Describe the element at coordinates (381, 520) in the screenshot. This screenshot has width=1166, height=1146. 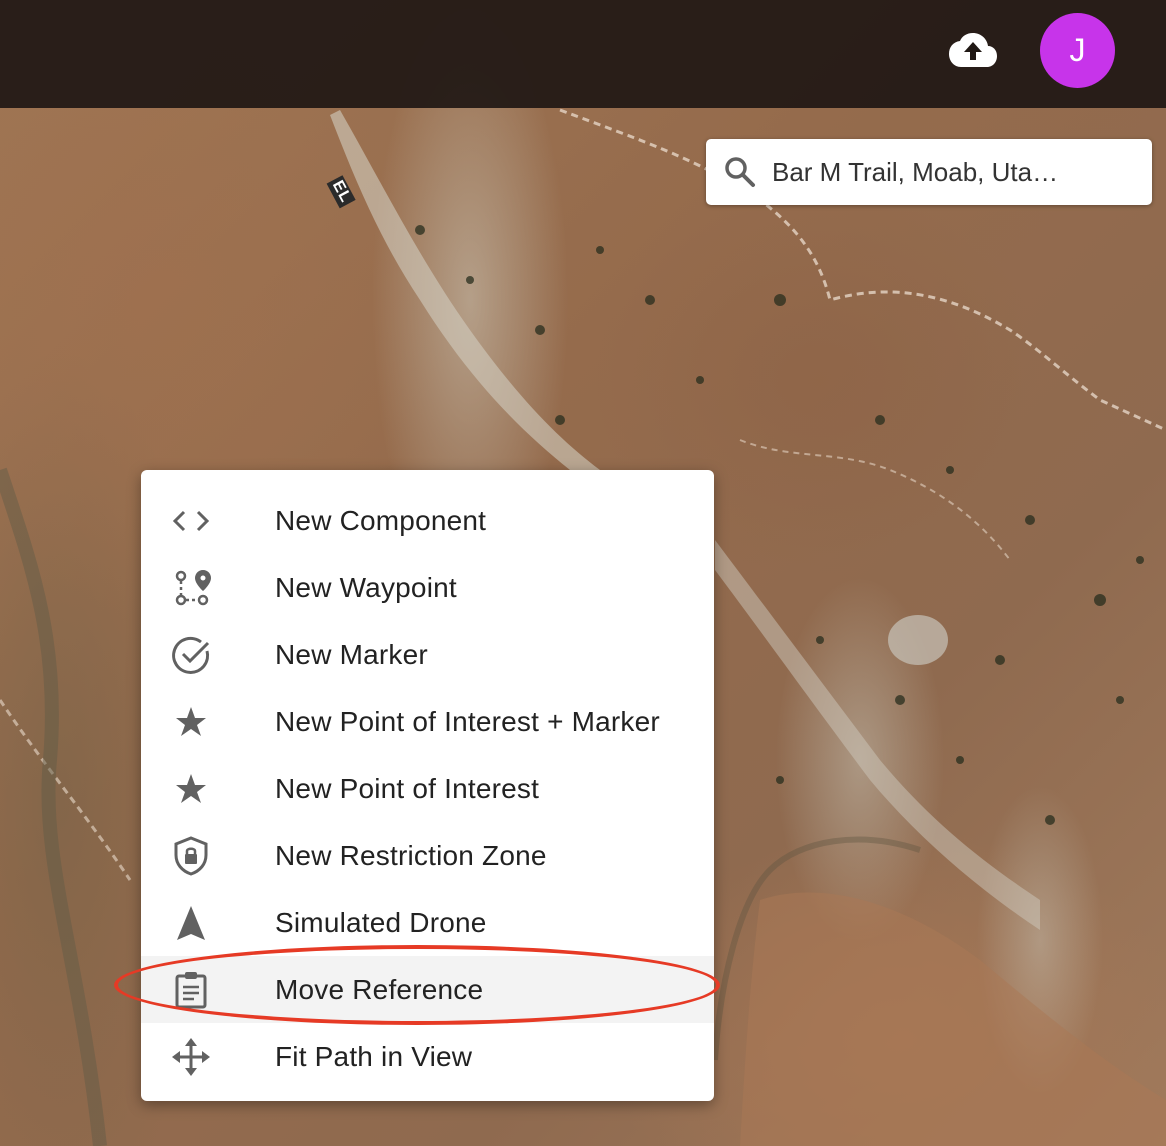
I see `menu-item-label: New Component` at that location.